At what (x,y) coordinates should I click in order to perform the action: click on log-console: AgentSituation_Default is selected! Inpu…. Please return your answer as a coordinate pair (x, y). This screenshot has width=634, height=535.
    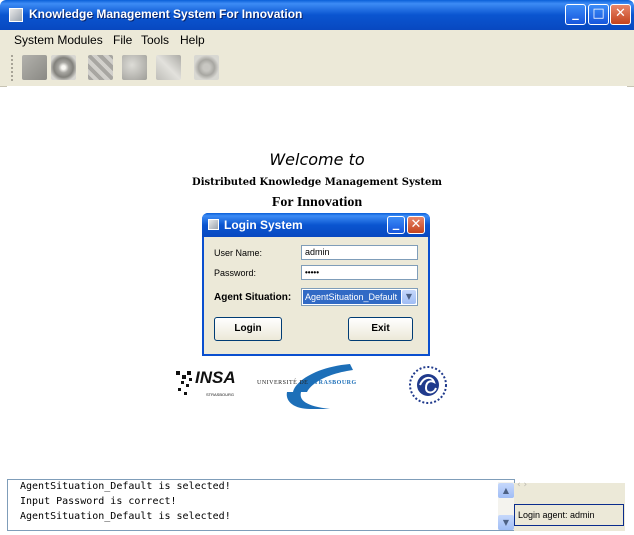
    Looking at the image, I should click on (261, 505).